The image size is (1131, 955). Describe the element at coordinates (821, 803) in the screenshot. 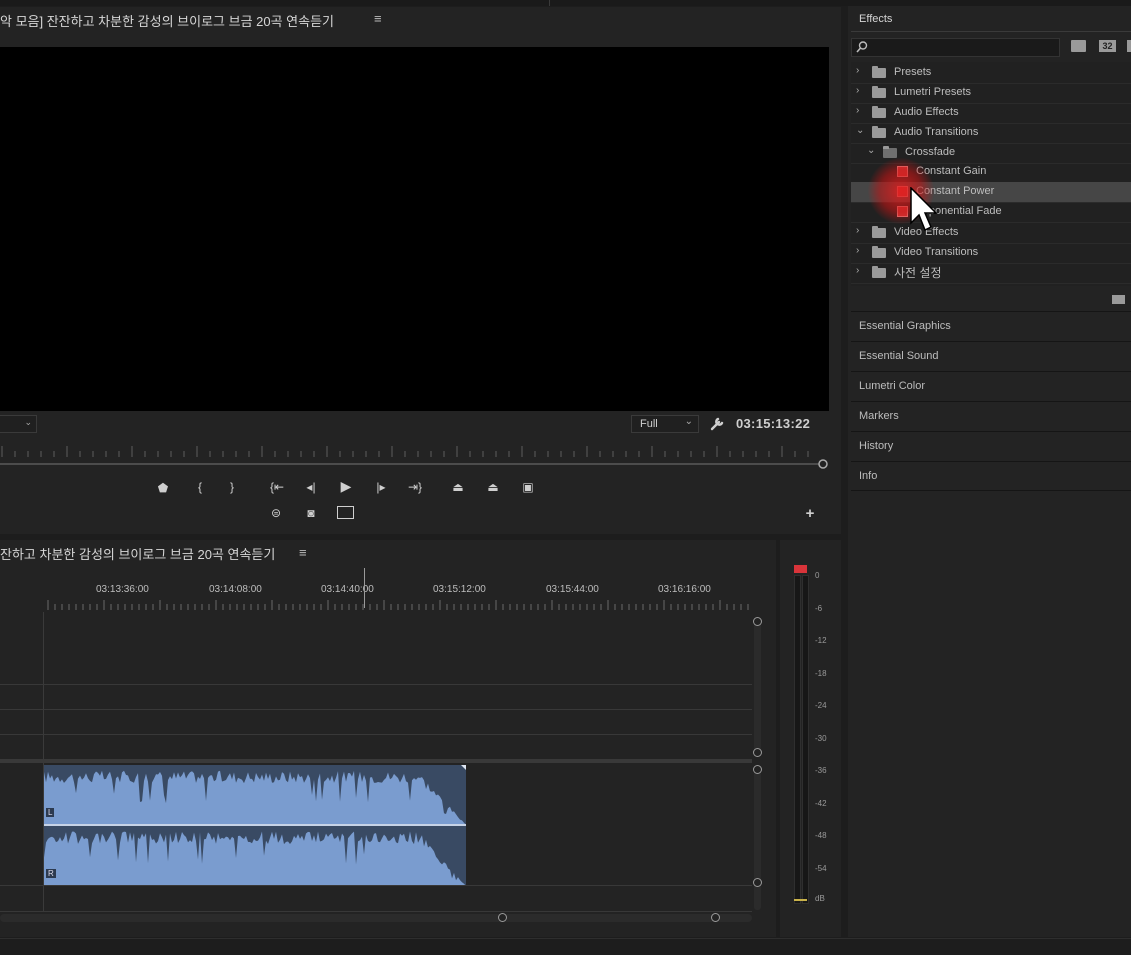

I see `meter-scale-label: -42` at that location.